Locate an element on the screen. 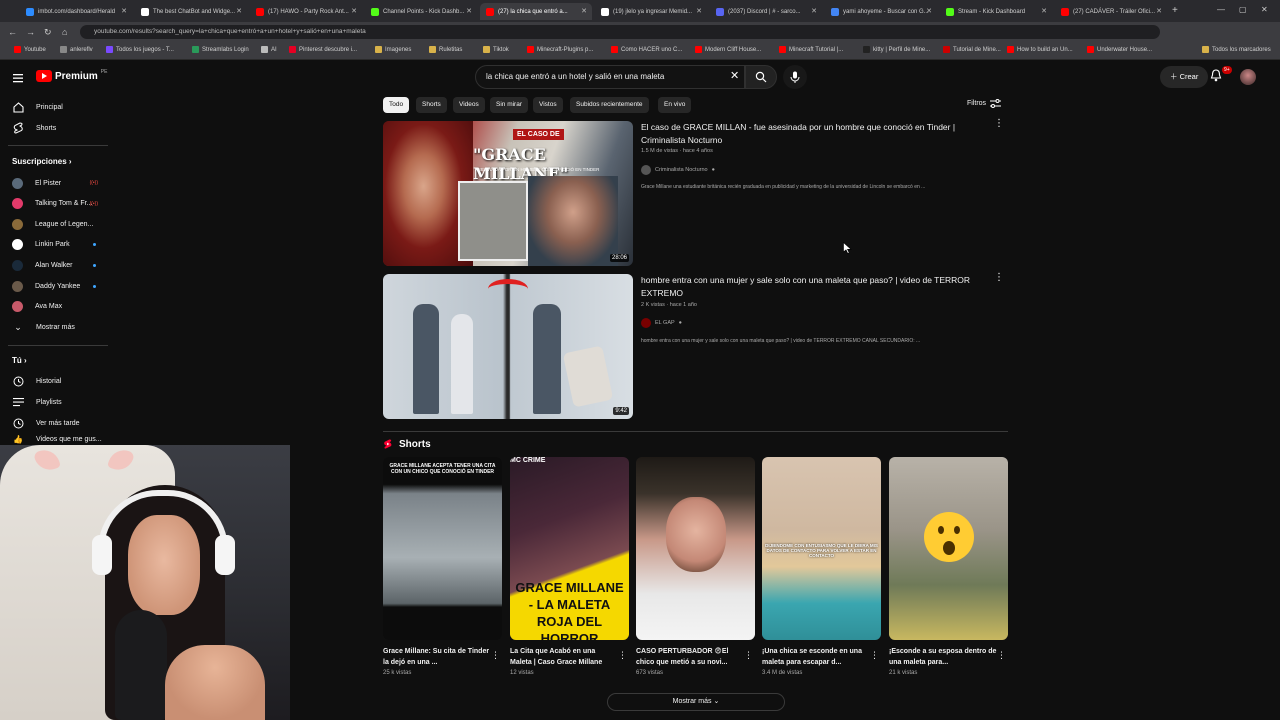  forward-icon: → is located at coordinates (30, 32).